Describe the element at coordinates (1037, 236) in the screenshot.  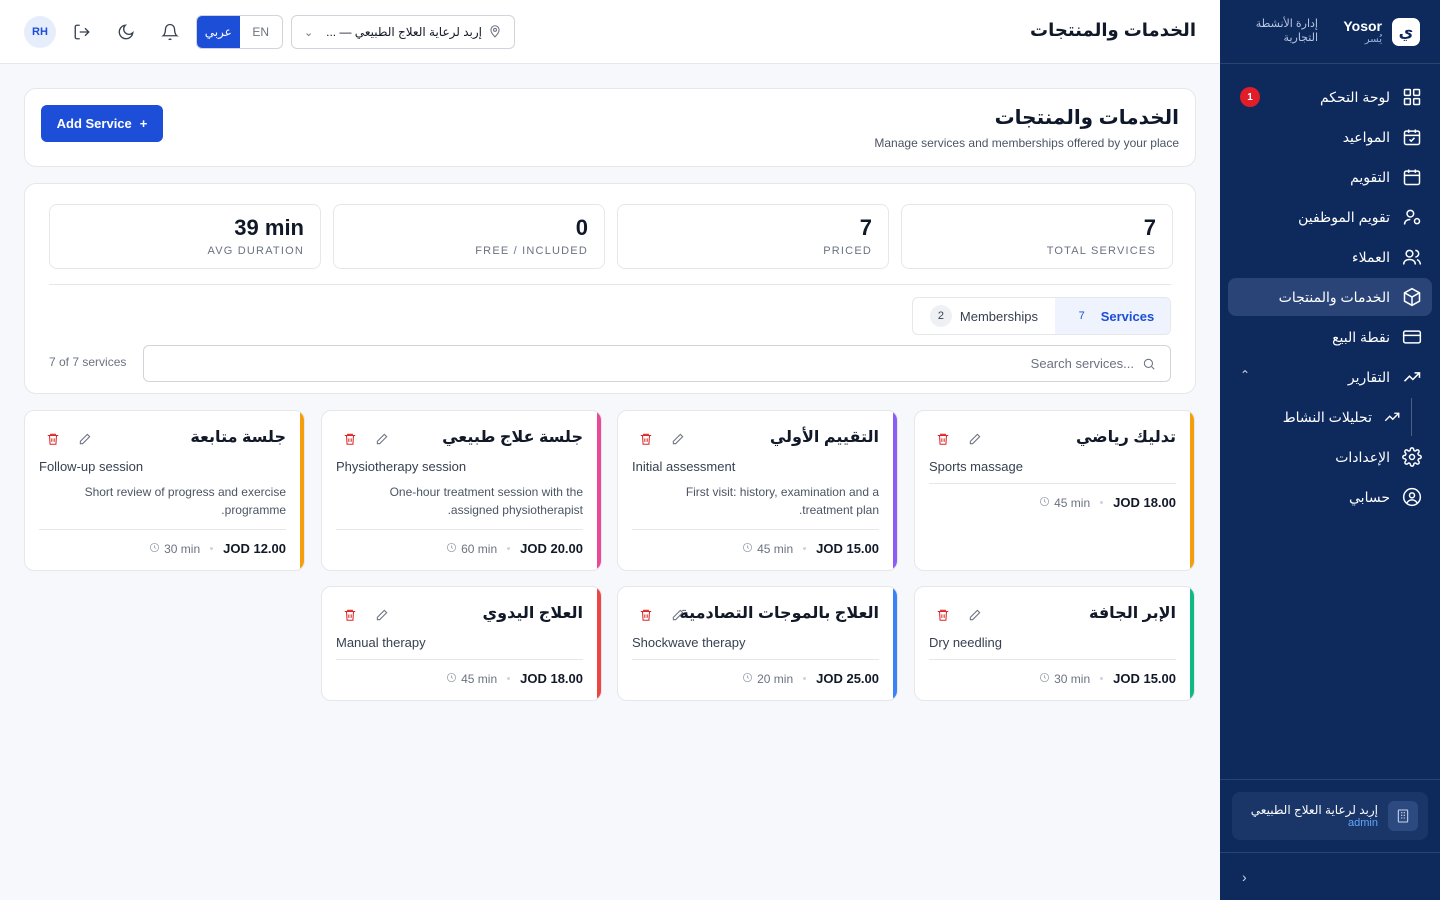
I see `stat-total-services: 7 TOTAL SERVICES` at that location.